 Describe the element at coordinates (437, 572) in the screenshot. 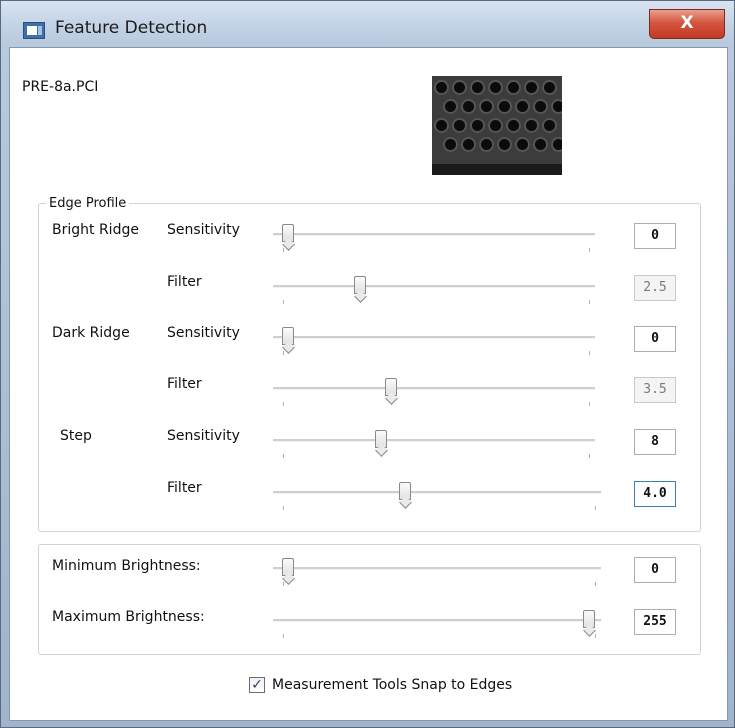

I see `minimum-brightness-slider` at that location.